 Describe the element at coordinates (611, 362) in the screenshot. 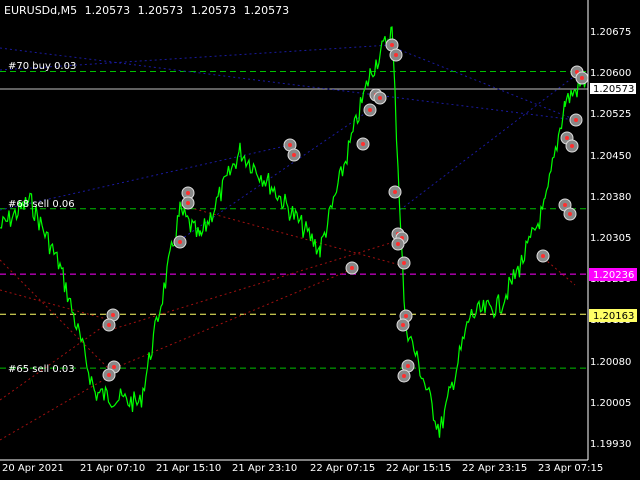

I see `price-tick-label: 1.20080` at that location.